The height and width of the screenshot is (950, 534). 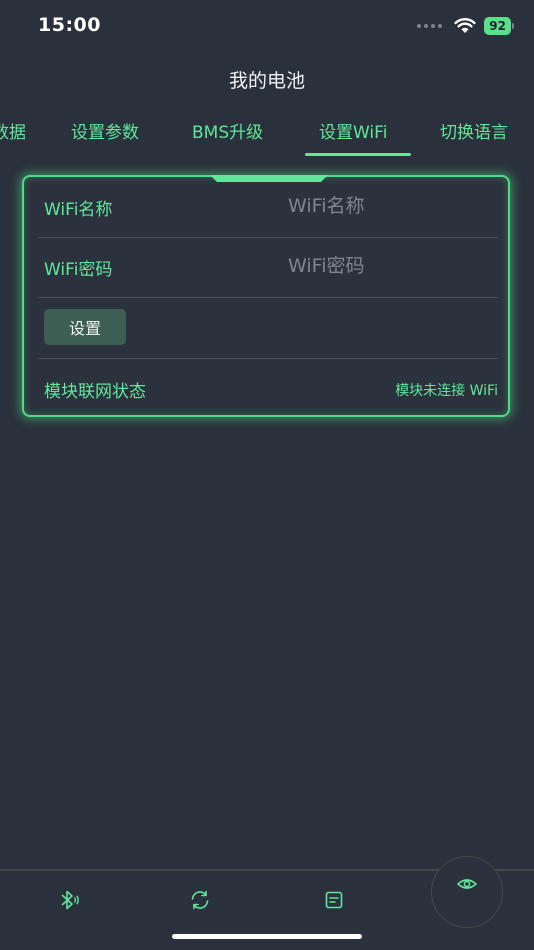 What do you see at coordinates (267, 936) in the screenshot?
I see `home-indicator` at bounding box center [267, 936].